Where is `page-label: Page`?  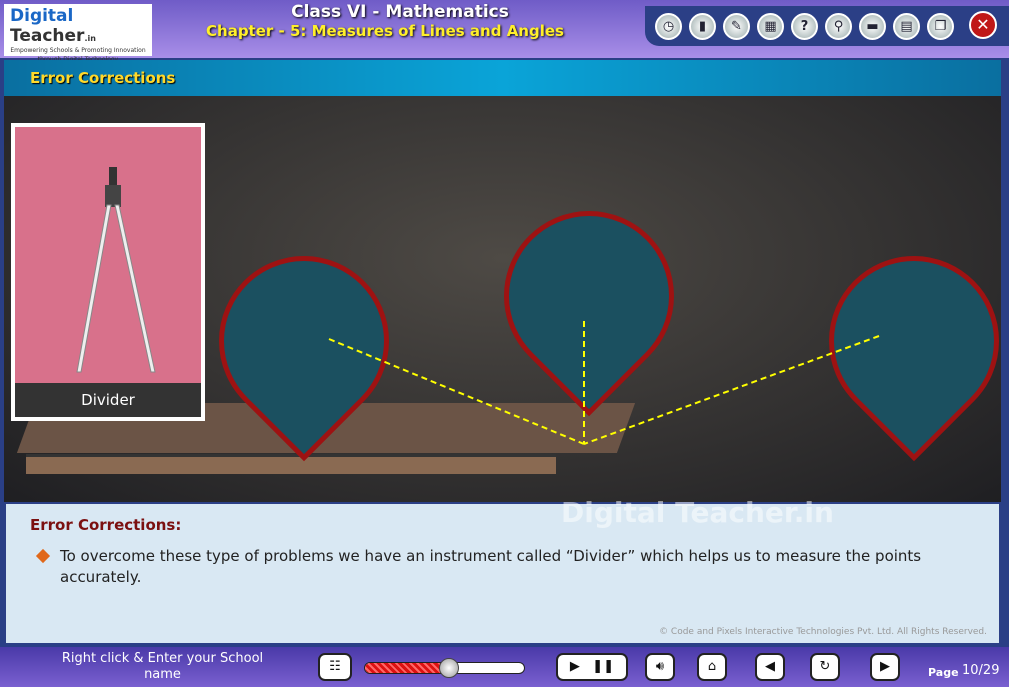
page-label: Page is located at coordinates (943, 672).